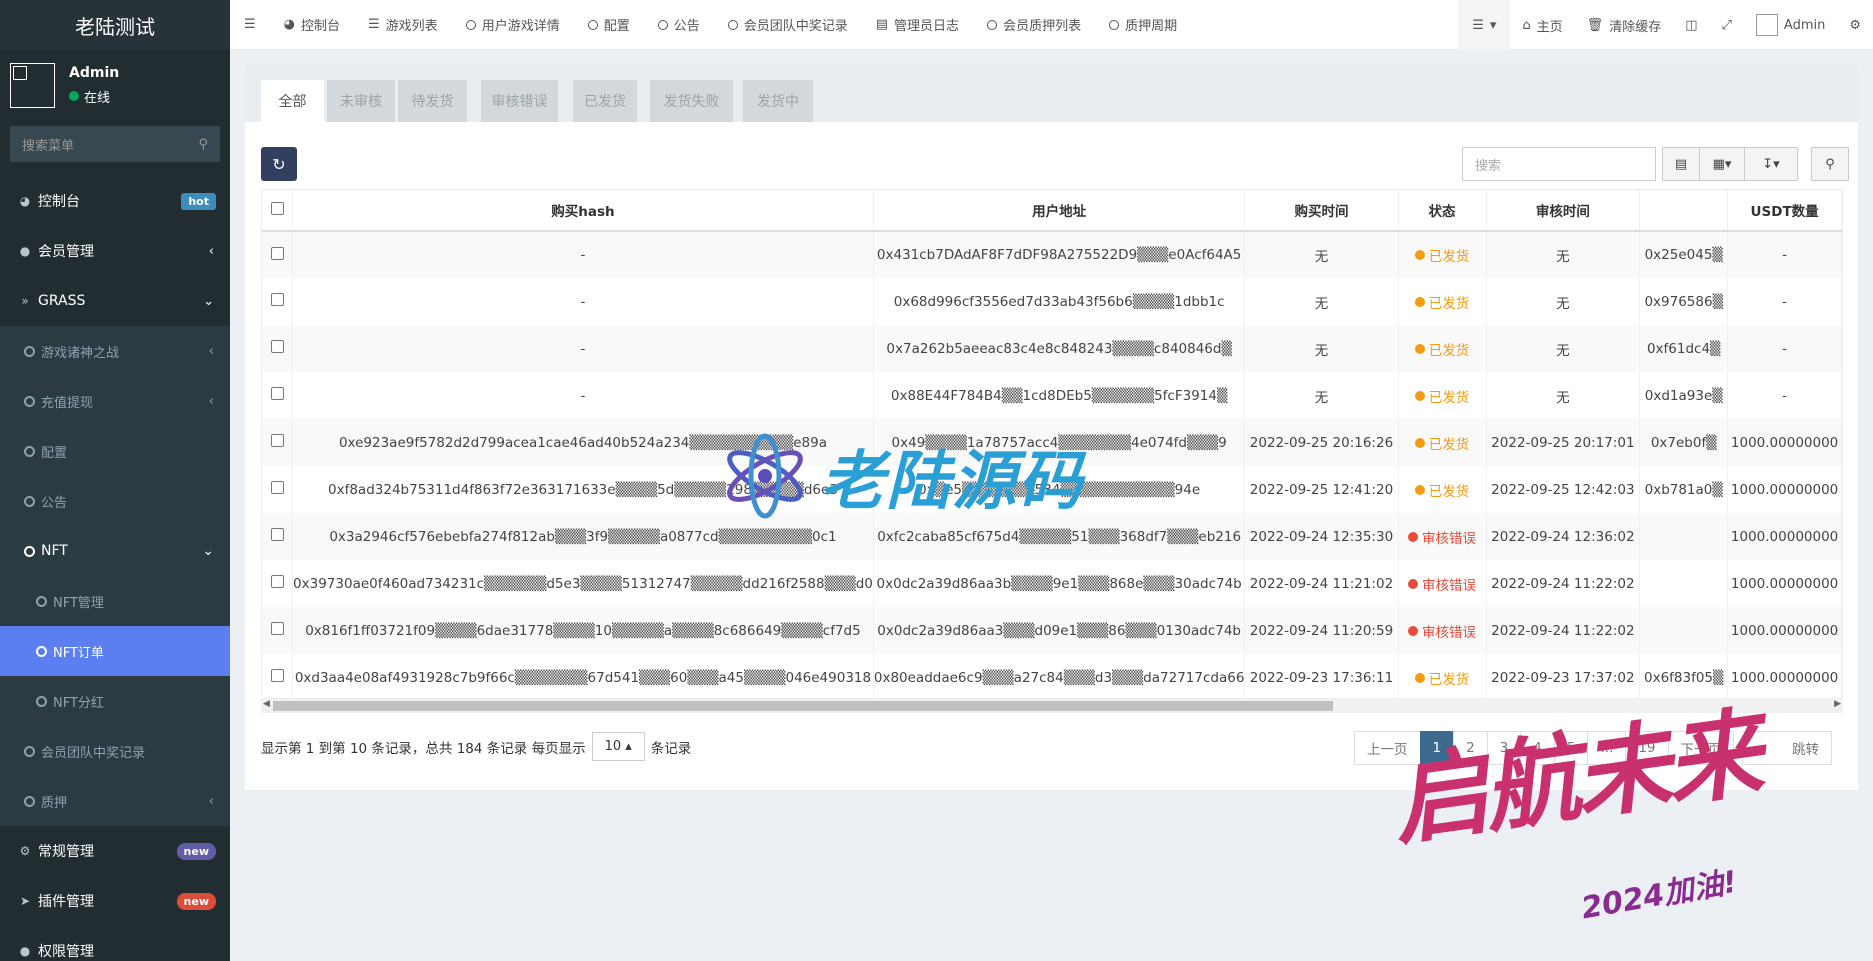  What do you see at coordinates (691, 101) in the screenshot?
I see `tab-ship-failed: 发货失败` at bounding box center [691, 101].